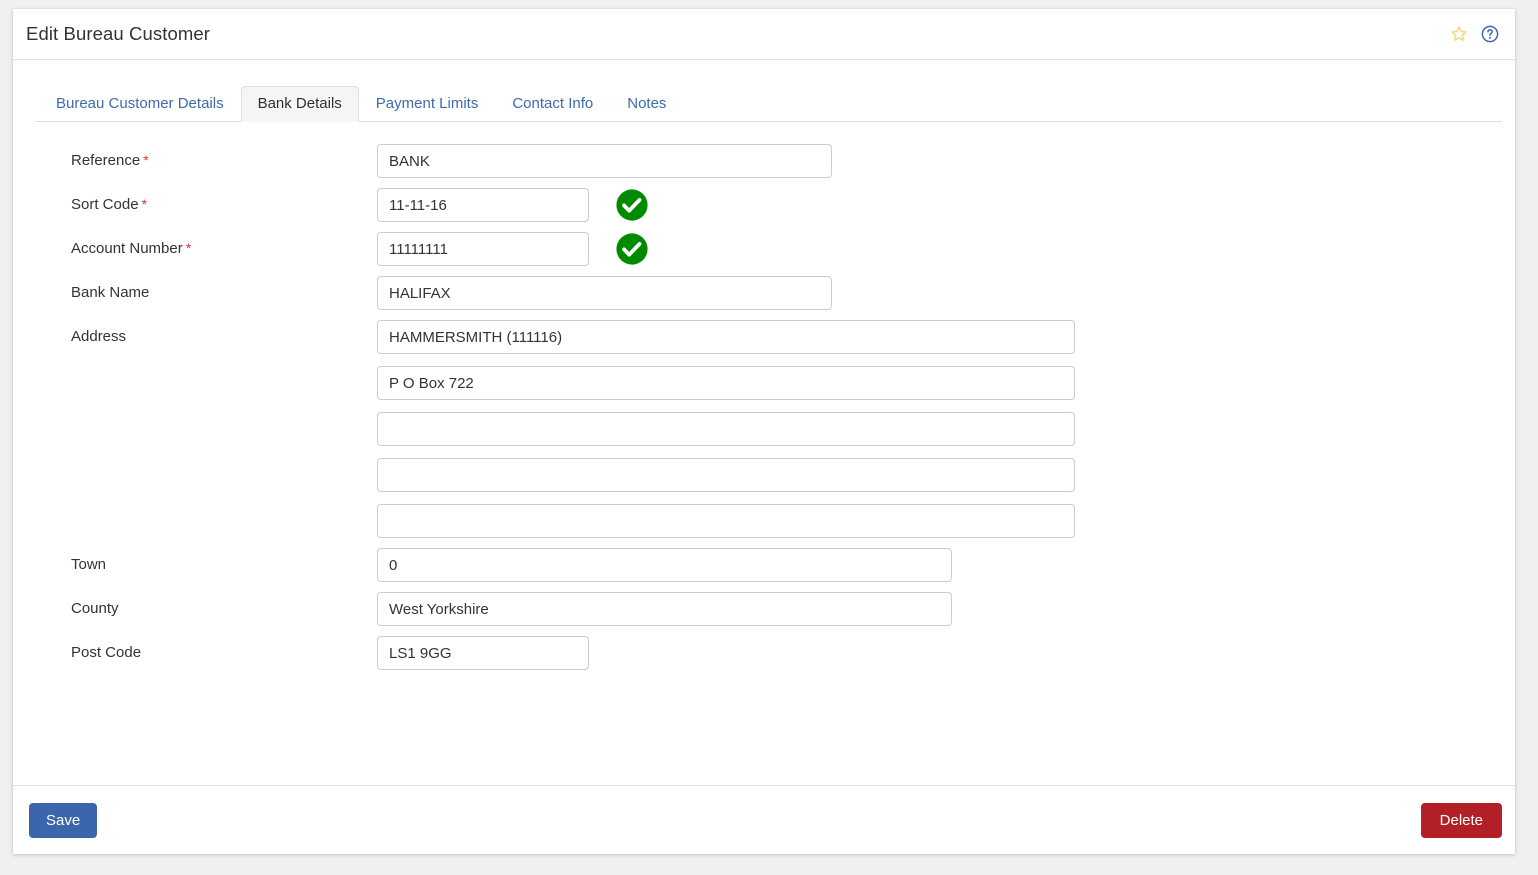 Image resolution: width=1538 pixels, height=875 pixels. I want to click on sort-code-label: Sort Code *, so click(195, 200).